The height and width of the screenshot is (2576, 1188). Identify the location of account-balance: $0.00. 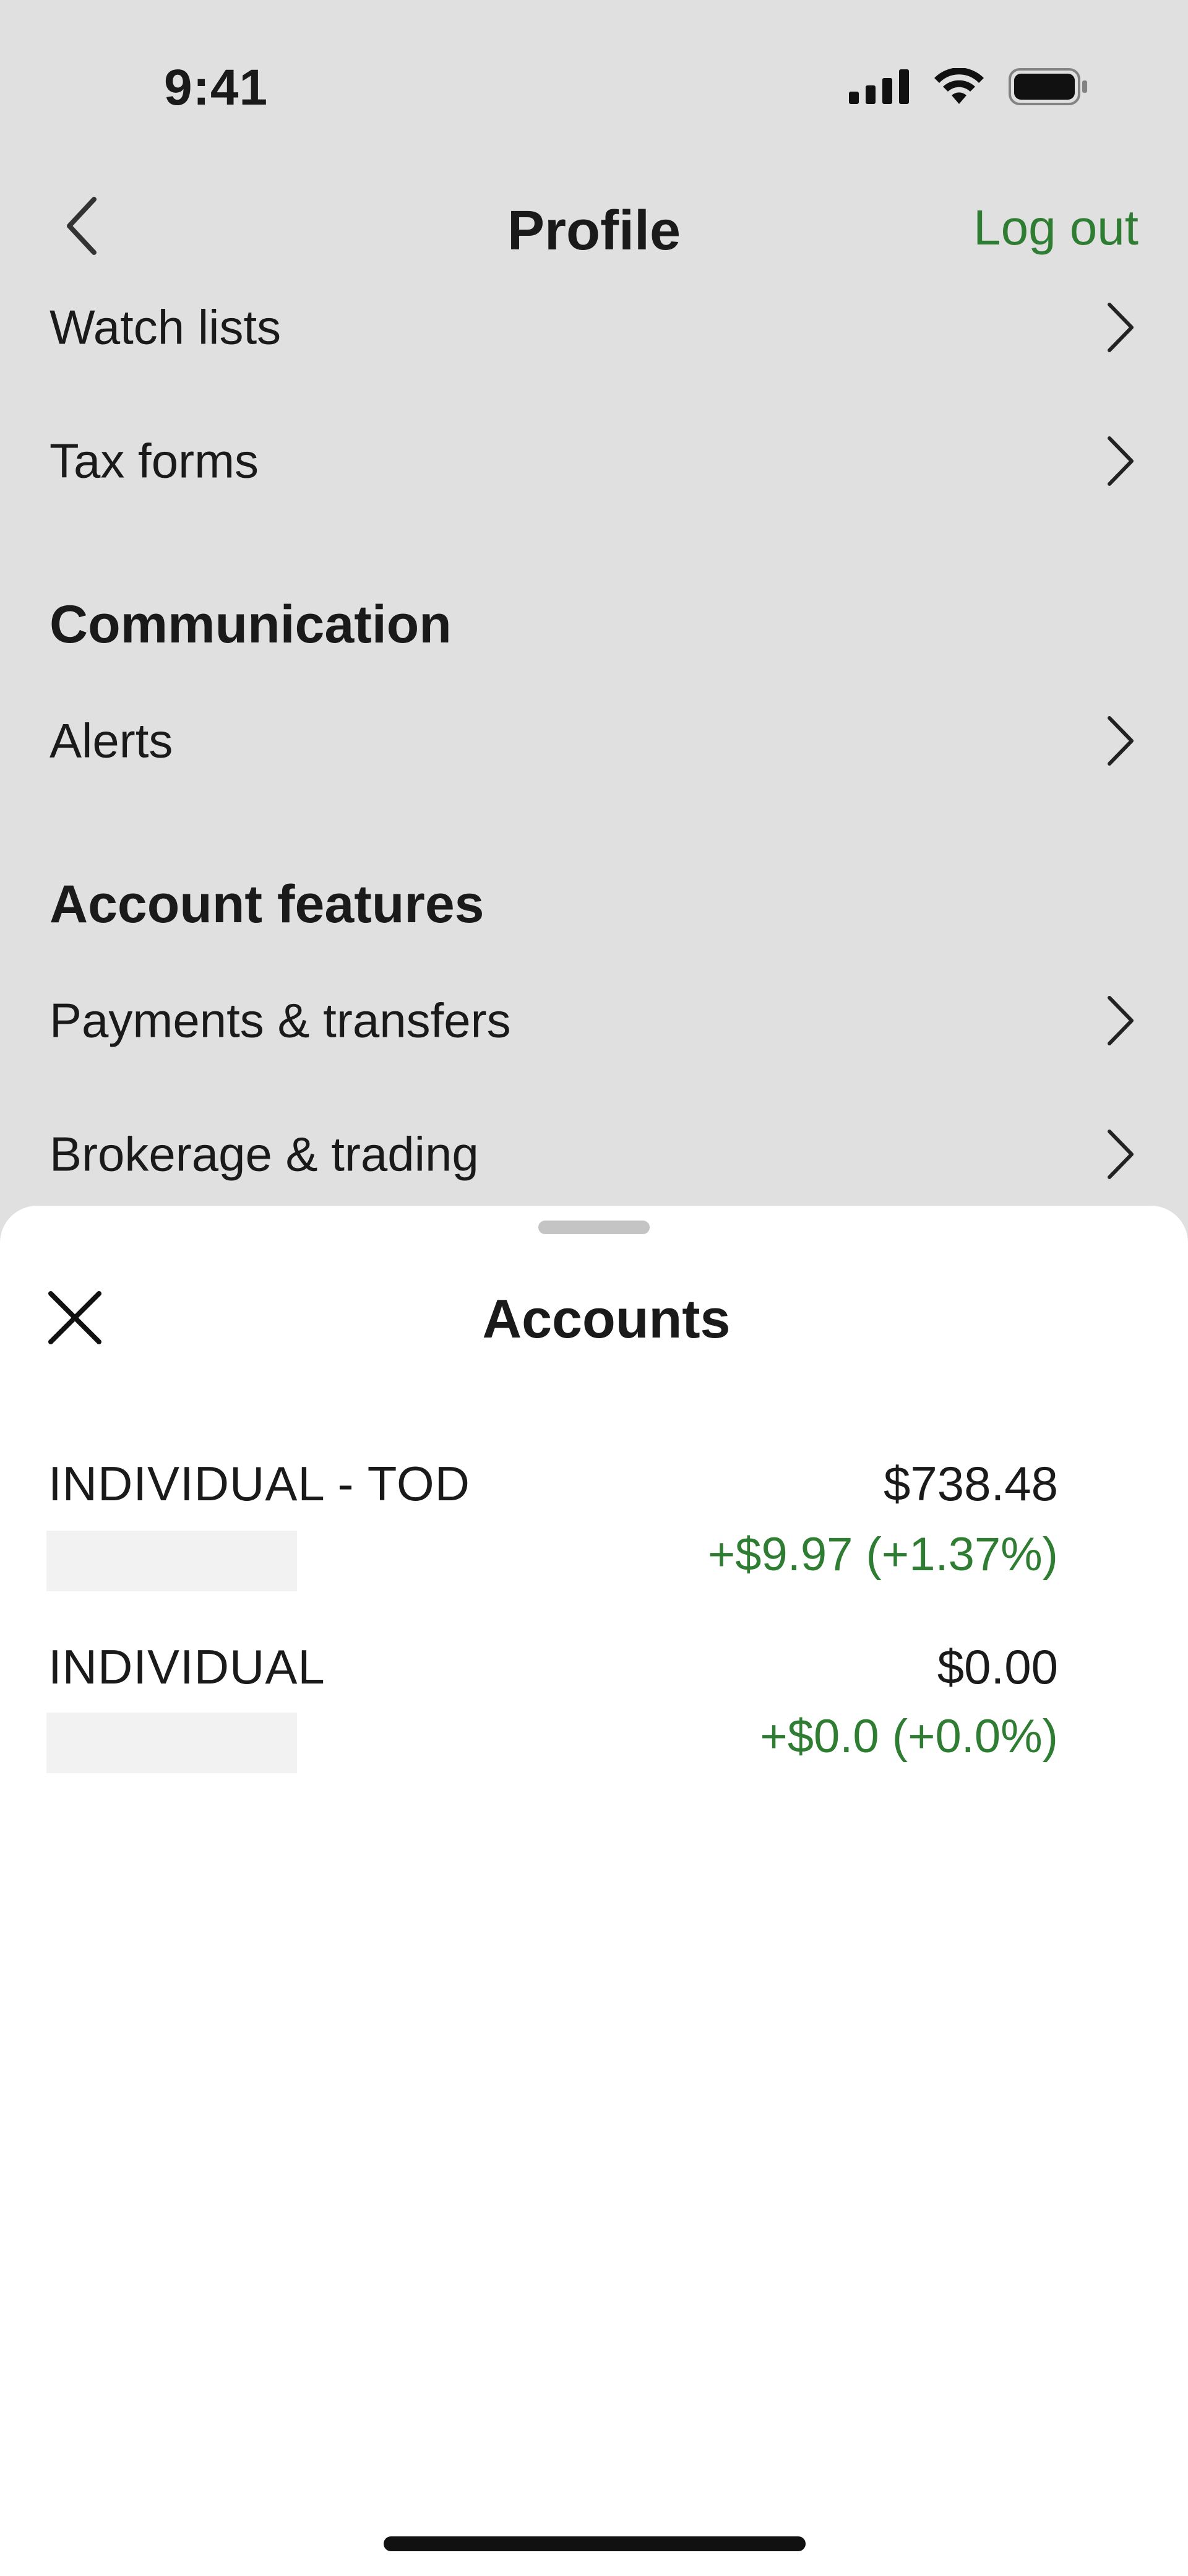
(997, 1667).